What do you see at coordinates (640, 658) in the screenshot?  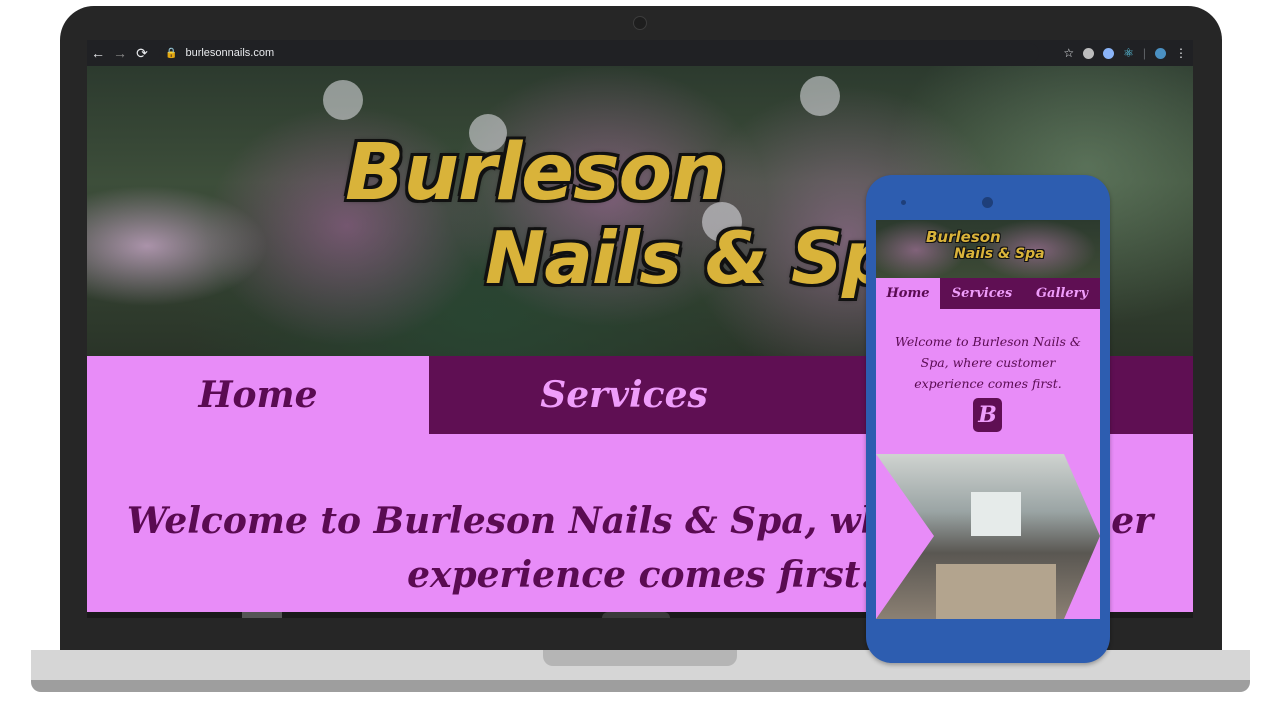 I see `laptop-notch` at bounding box center [640, 658].